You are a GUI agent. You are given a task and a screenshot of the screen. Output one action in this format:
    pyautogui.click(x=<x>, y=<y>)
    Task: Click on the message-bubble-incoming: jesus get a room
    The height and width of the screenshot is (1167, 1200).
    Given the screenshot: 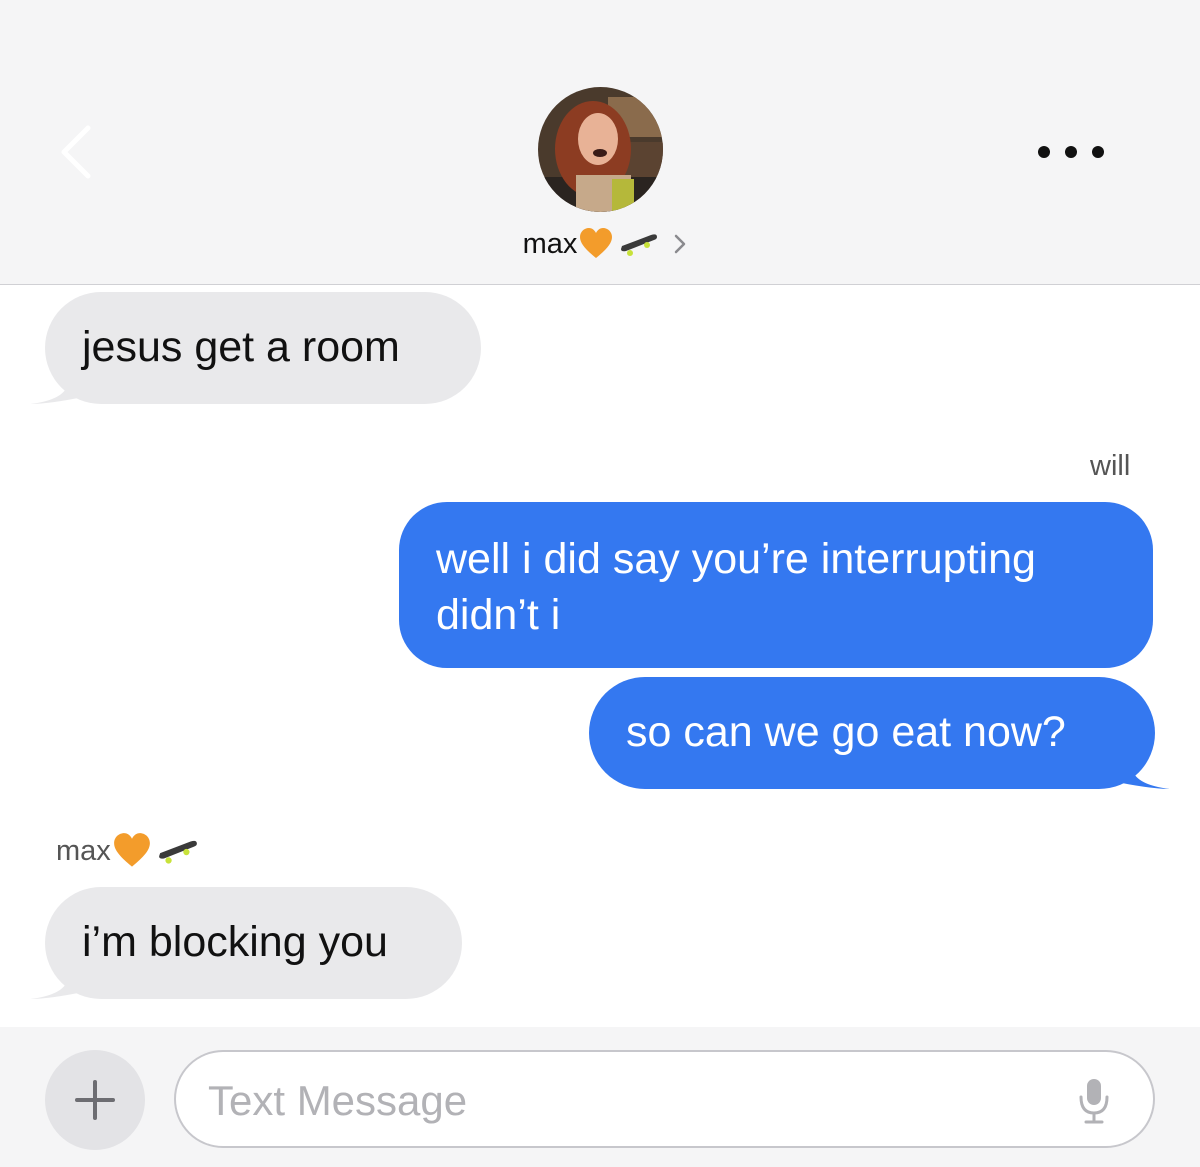 What is the action you would take?
    pyautogui.click(x=263, y=348)
    